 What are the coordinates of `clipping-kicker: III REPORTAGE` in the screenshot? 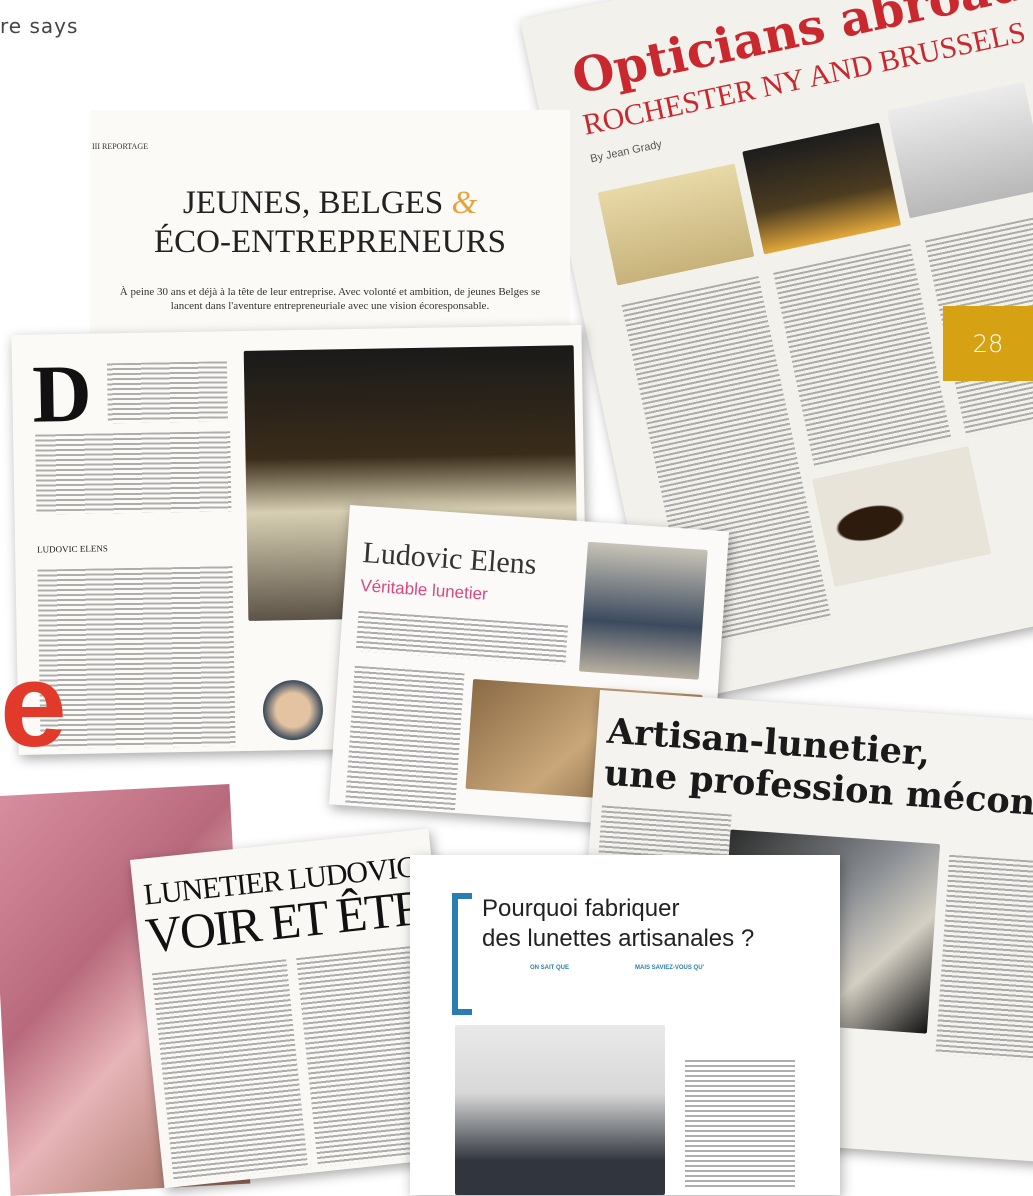 It's located at (120, 146).